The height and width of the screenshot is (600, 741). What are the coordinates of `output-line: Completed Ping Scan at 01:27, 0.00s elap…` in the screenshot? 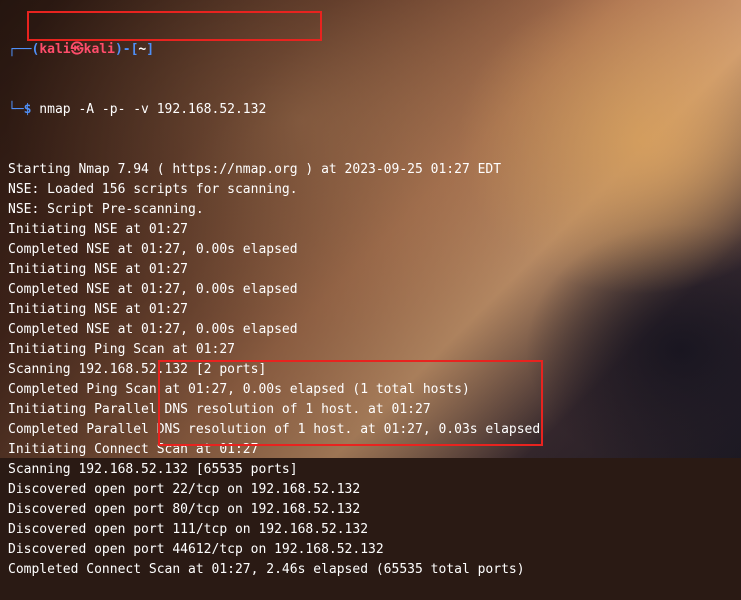 It's located at (239, 389).